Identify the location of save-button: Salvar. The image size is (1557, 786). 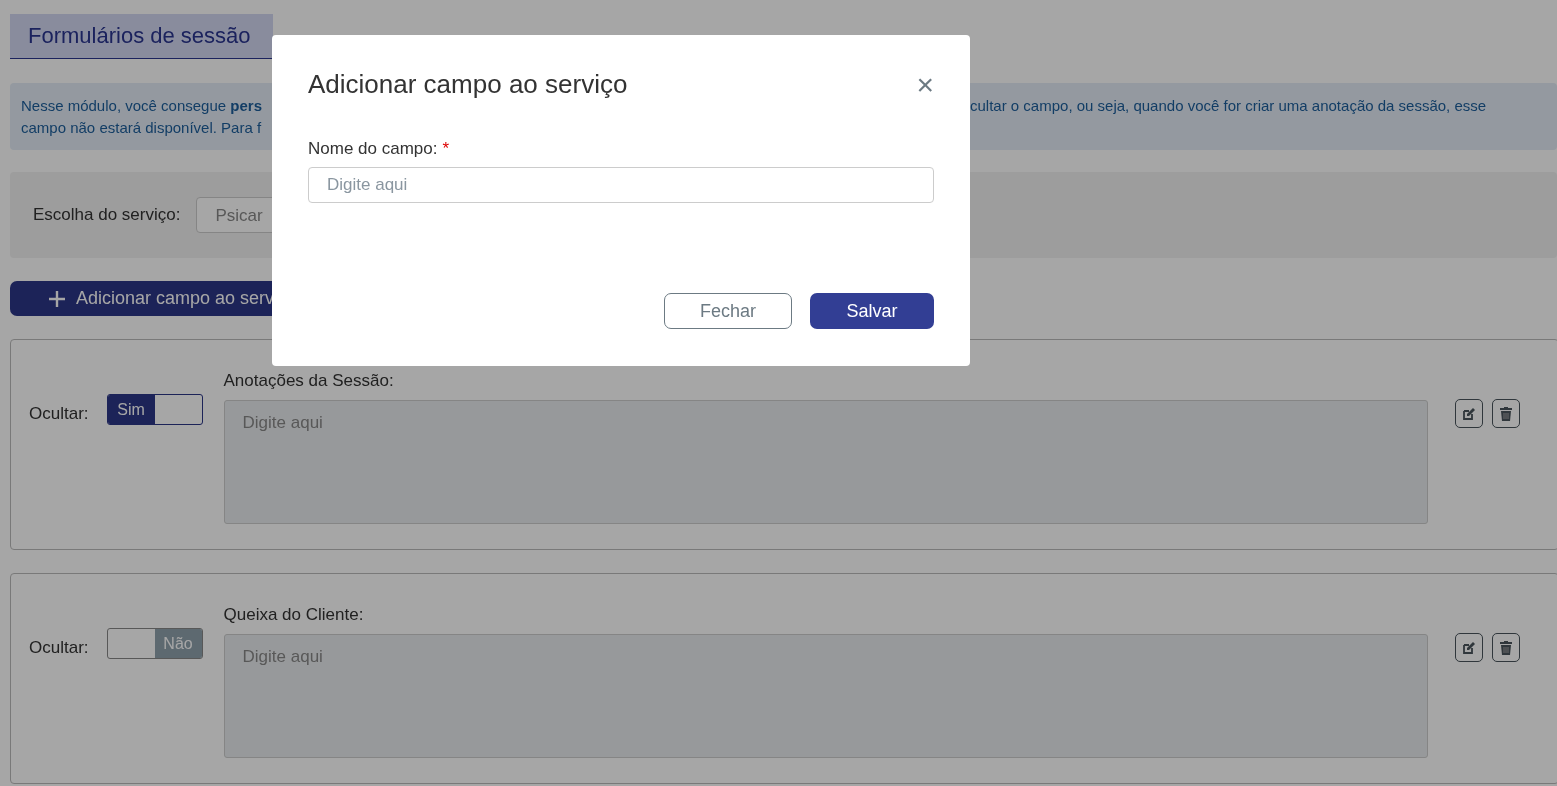
(872, 311).